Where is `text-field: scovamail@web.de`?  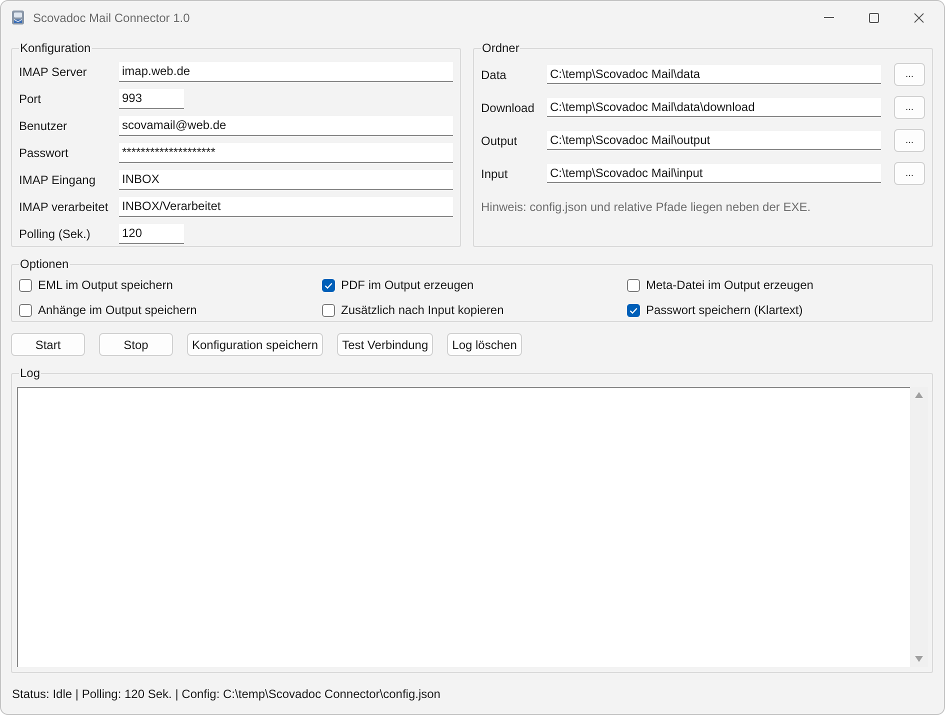
text-field: scovamail@web.de is located at coordinates (286, 126).